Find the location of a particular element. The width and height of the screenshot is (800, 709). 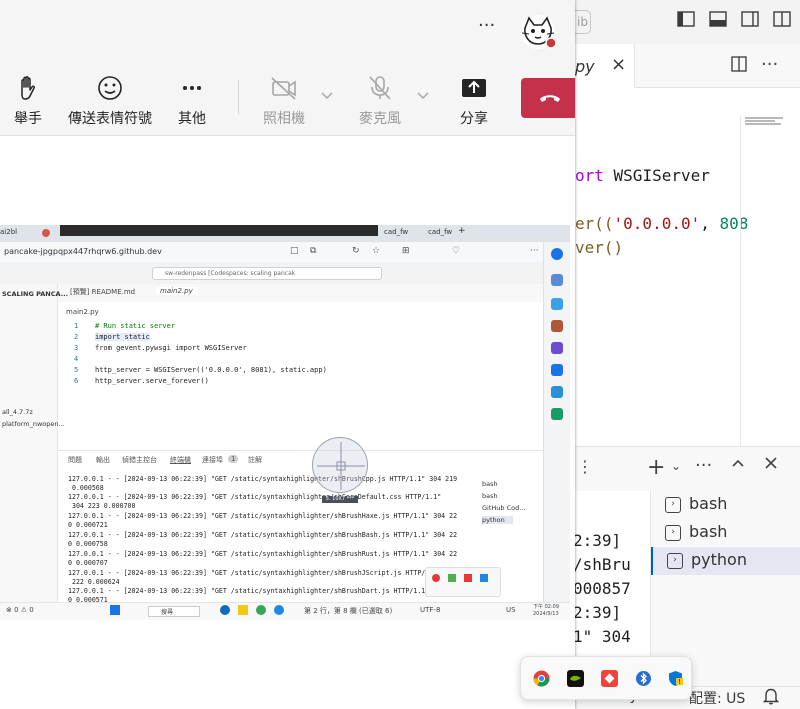

shared-addr-icon: ⧉ is located at coordinates (313, 251).